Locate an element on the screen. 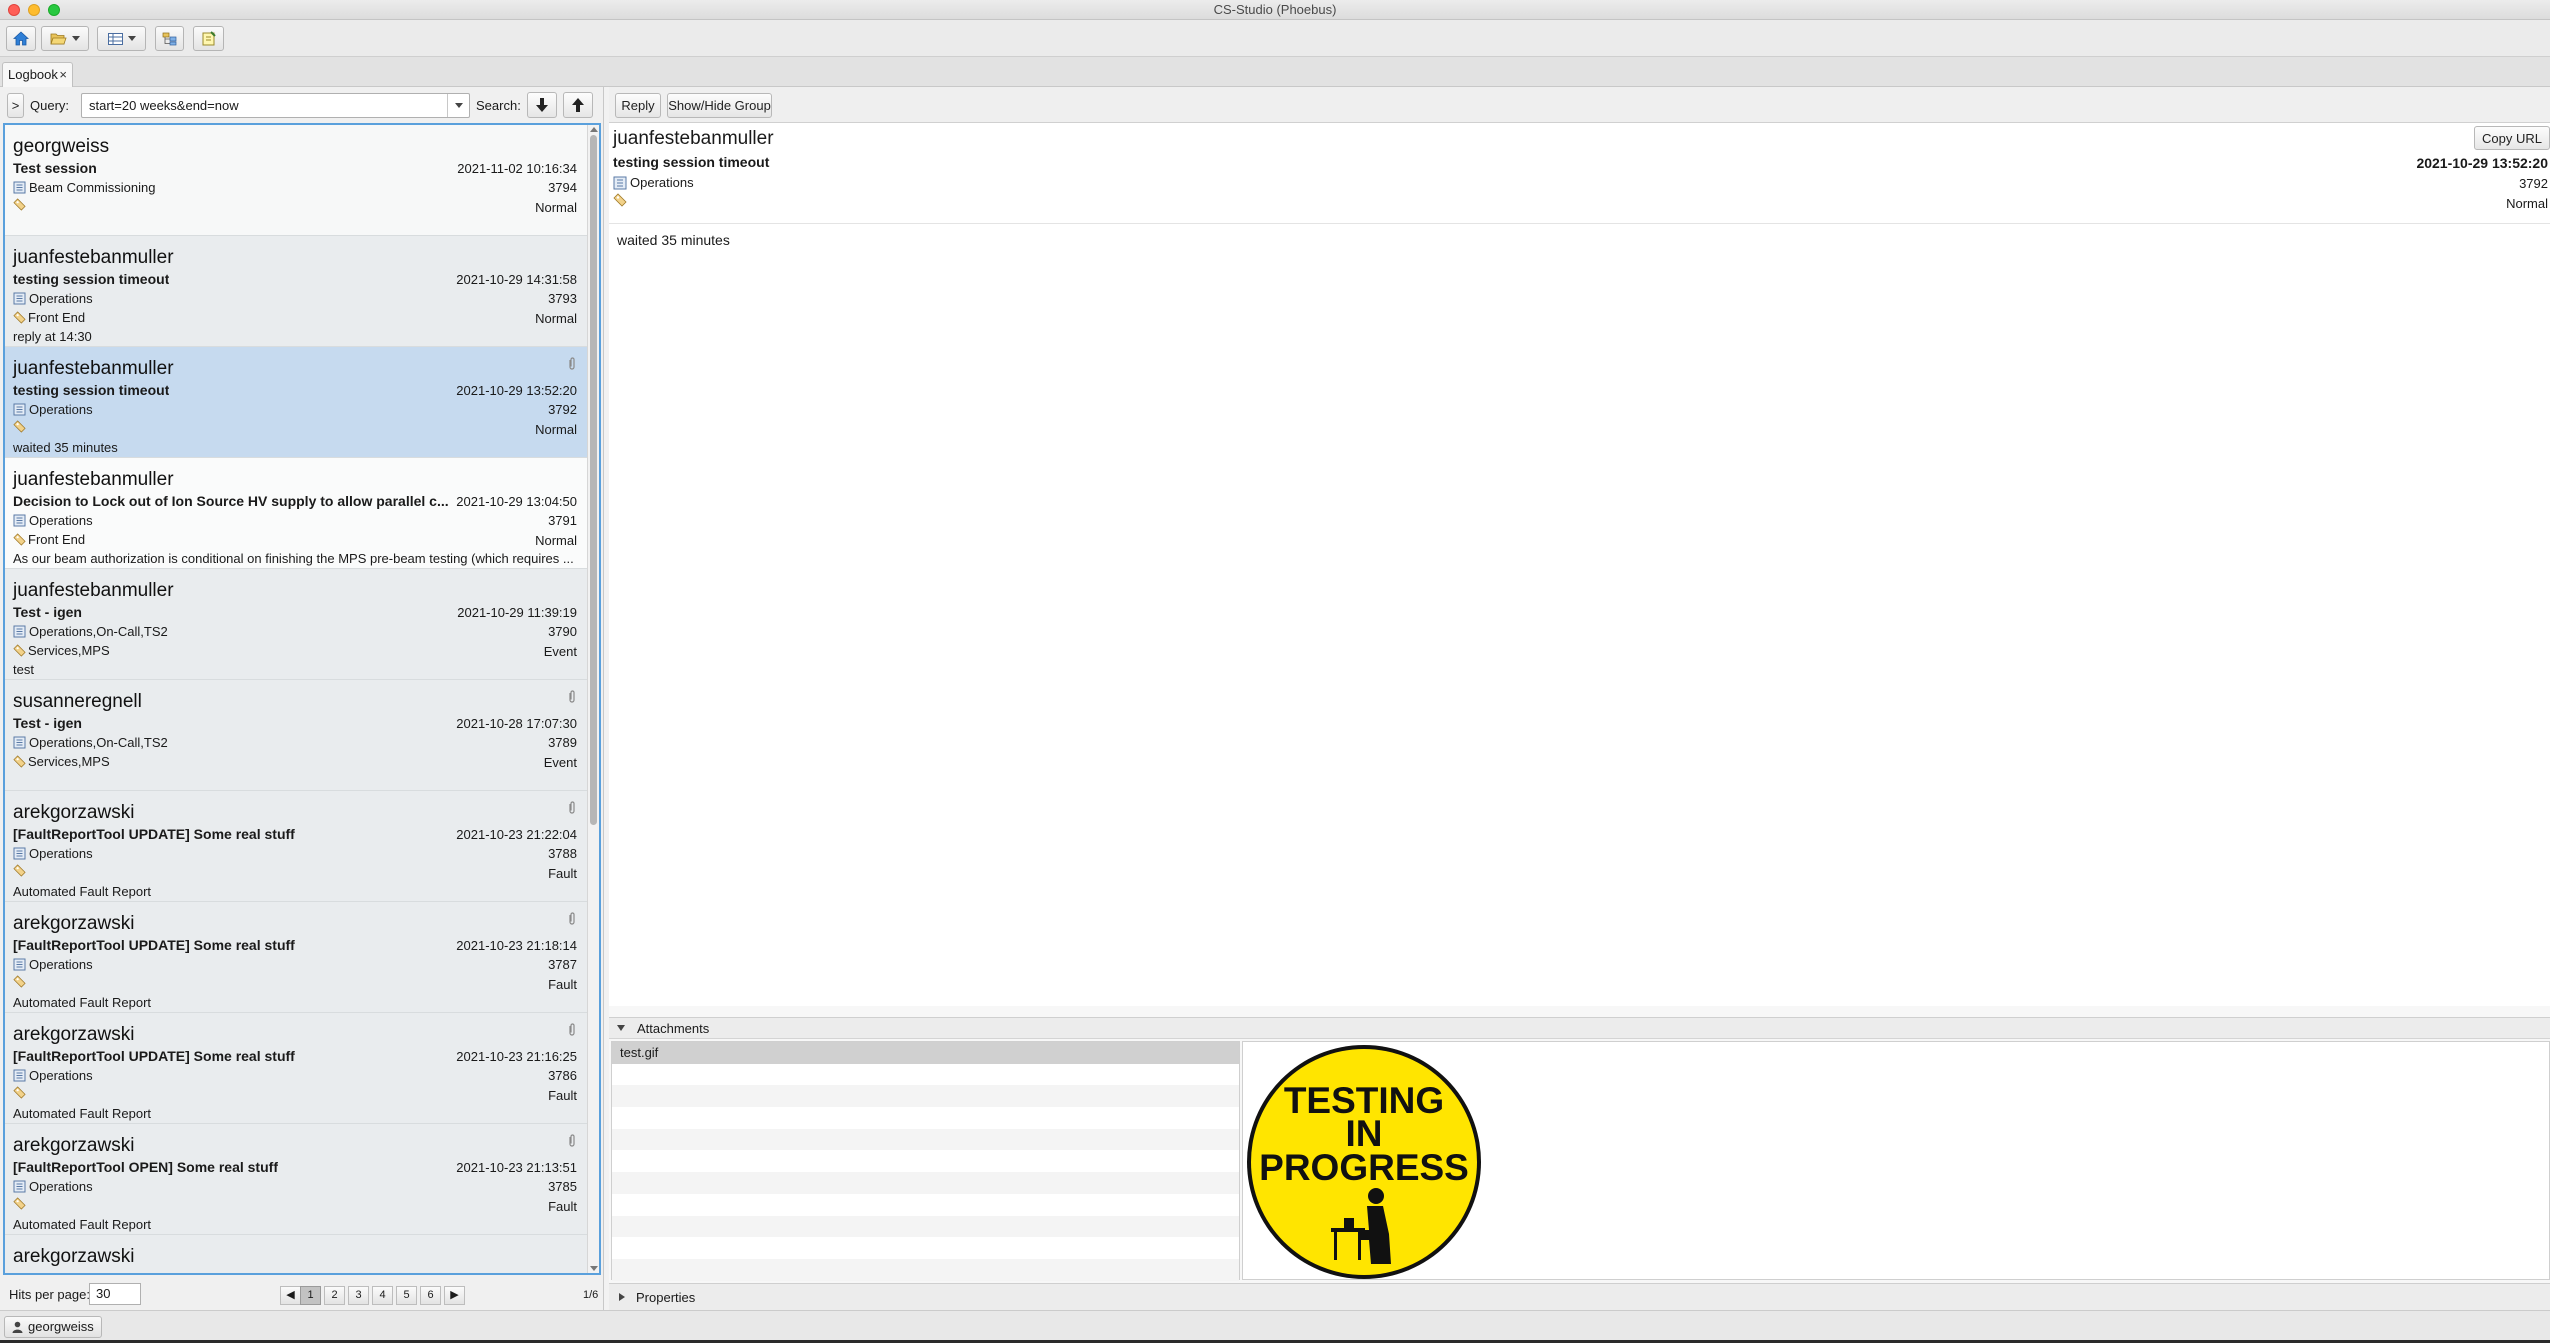 This screenshot has height=1343, width=2550. scroll-up-icon is located at coordinates (594, 129).